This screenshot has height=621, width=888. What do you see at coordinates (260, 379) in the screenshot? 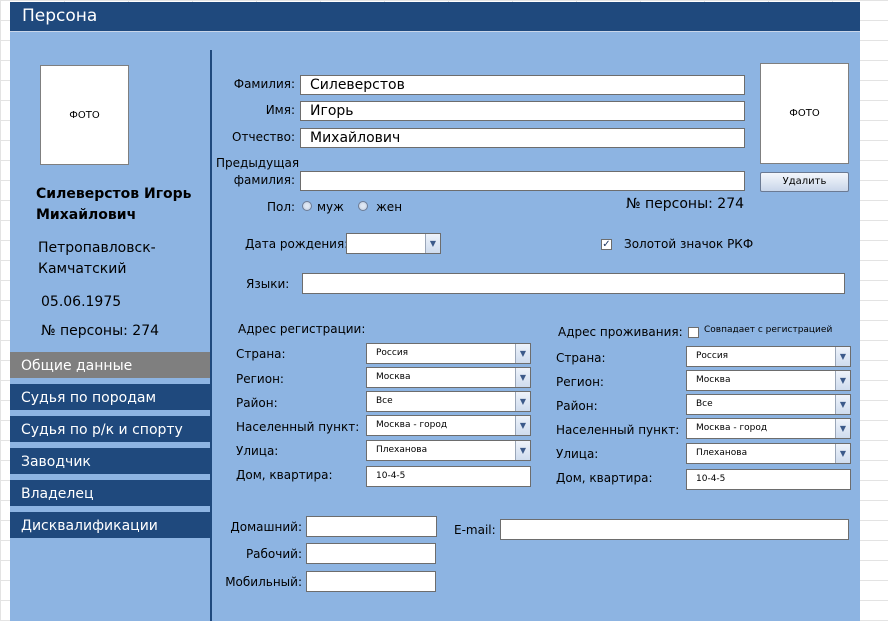
I see `reg-region-label: Регион:` at bounding box center [260, 379].